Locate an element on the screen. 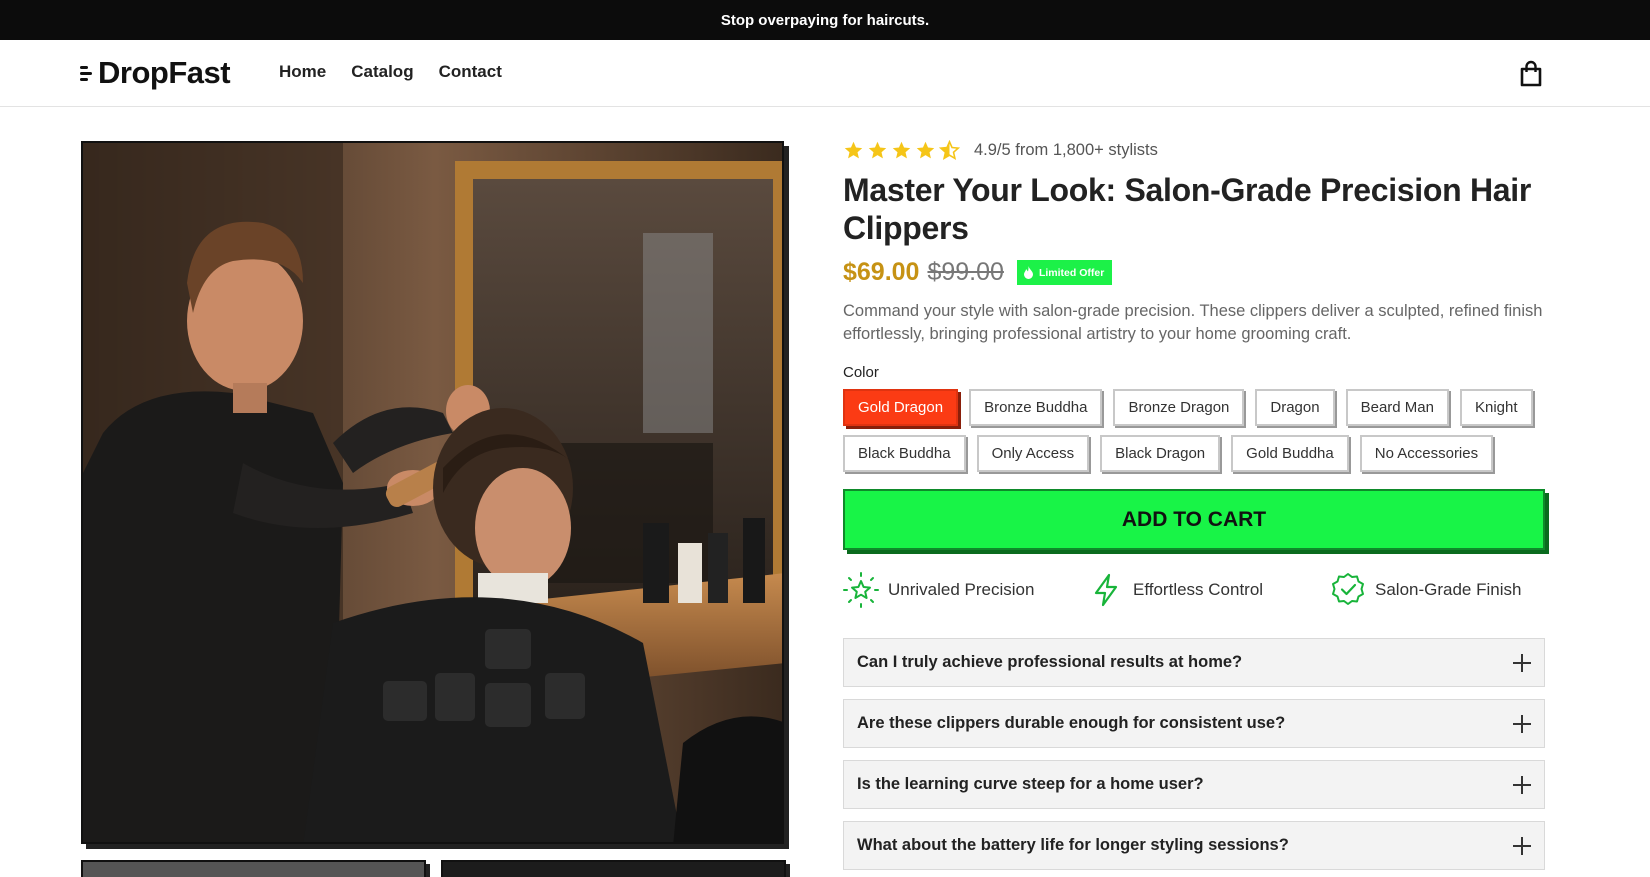 The image size is (1650, 877). feature-label: Effortless Control is located at coordinates (1198, 589).